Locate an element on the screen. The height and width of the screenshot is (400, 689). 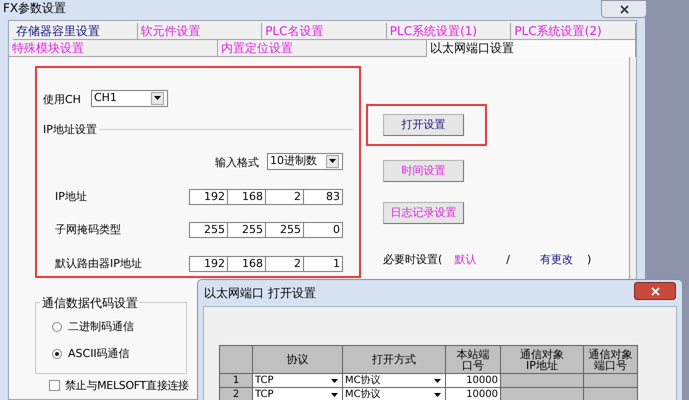
window-title: FX参数设置 is located at coordinates (34, 8).